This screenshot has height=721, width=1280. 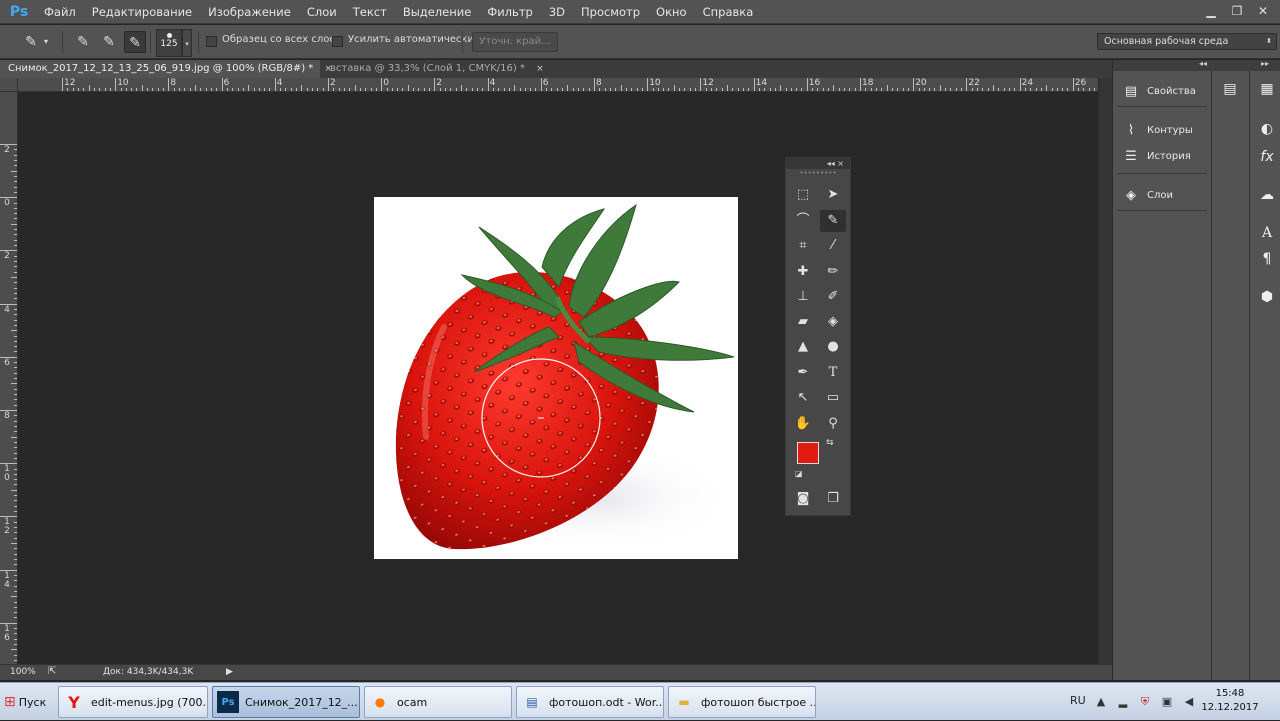 I want to click on eraser-tool-icon: ▰, so click(x=803, y=322).